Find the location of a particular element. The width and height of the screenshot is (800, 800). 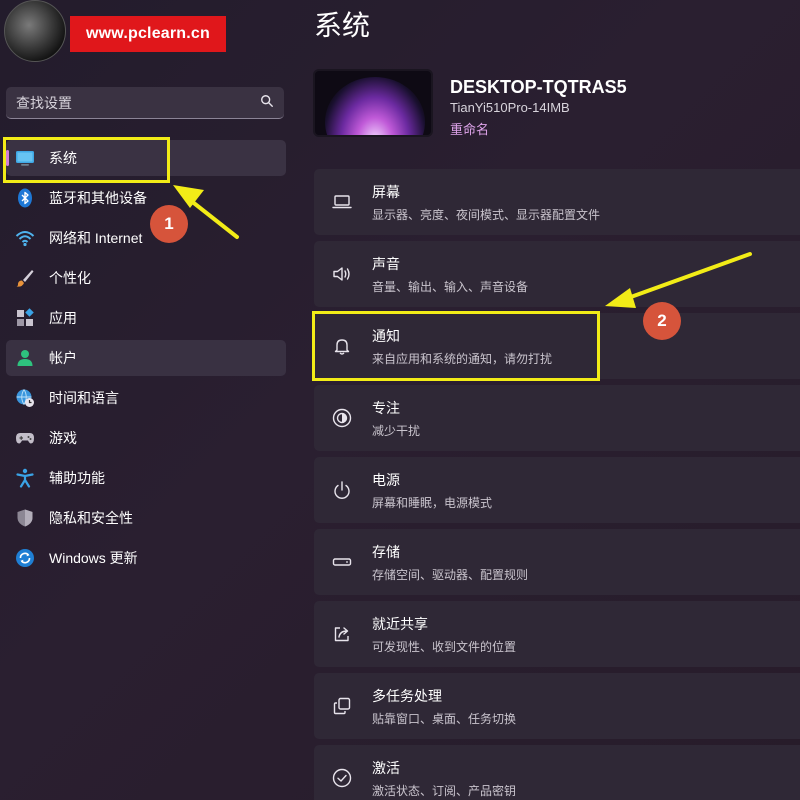

shield-icon is located at coordinates (25, 518).